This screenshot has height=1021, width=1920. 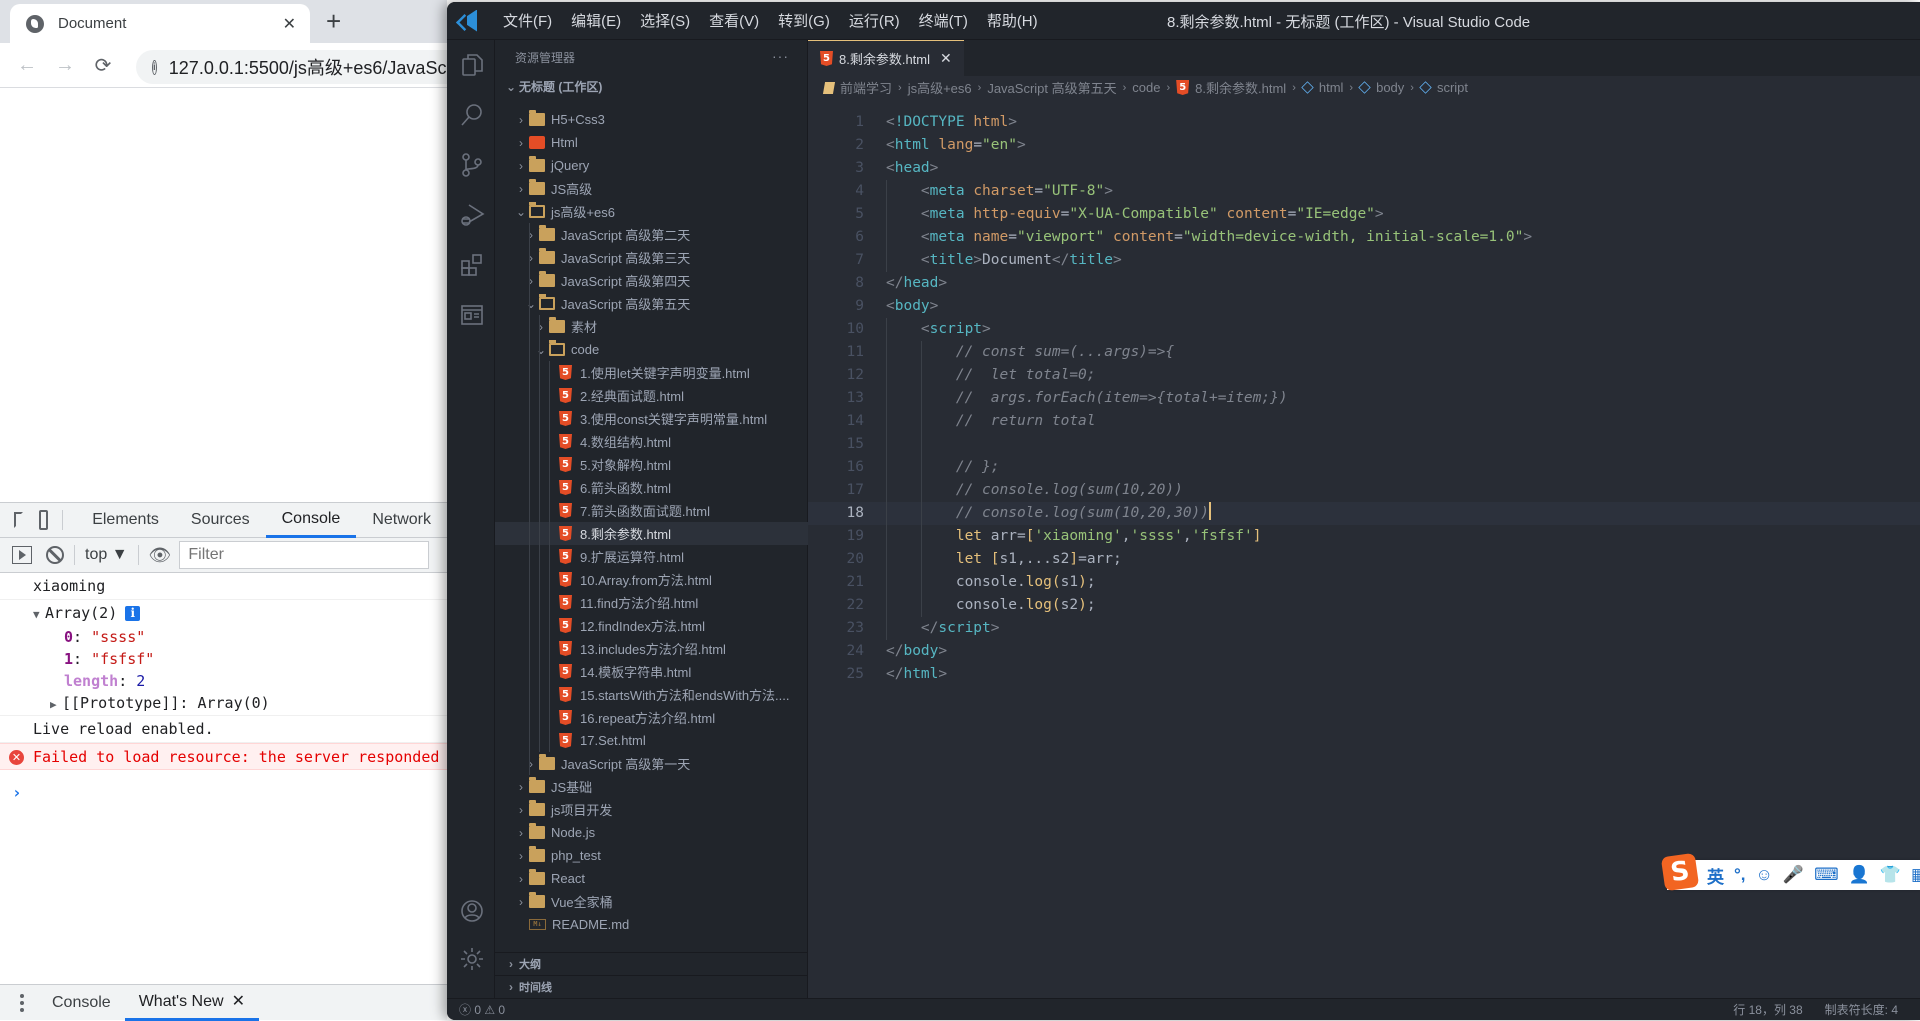 What do you see at coordinates (1364, 306) in the screenshot?
I see `code-line: 9<body>` at bounding box center [1364, 306].